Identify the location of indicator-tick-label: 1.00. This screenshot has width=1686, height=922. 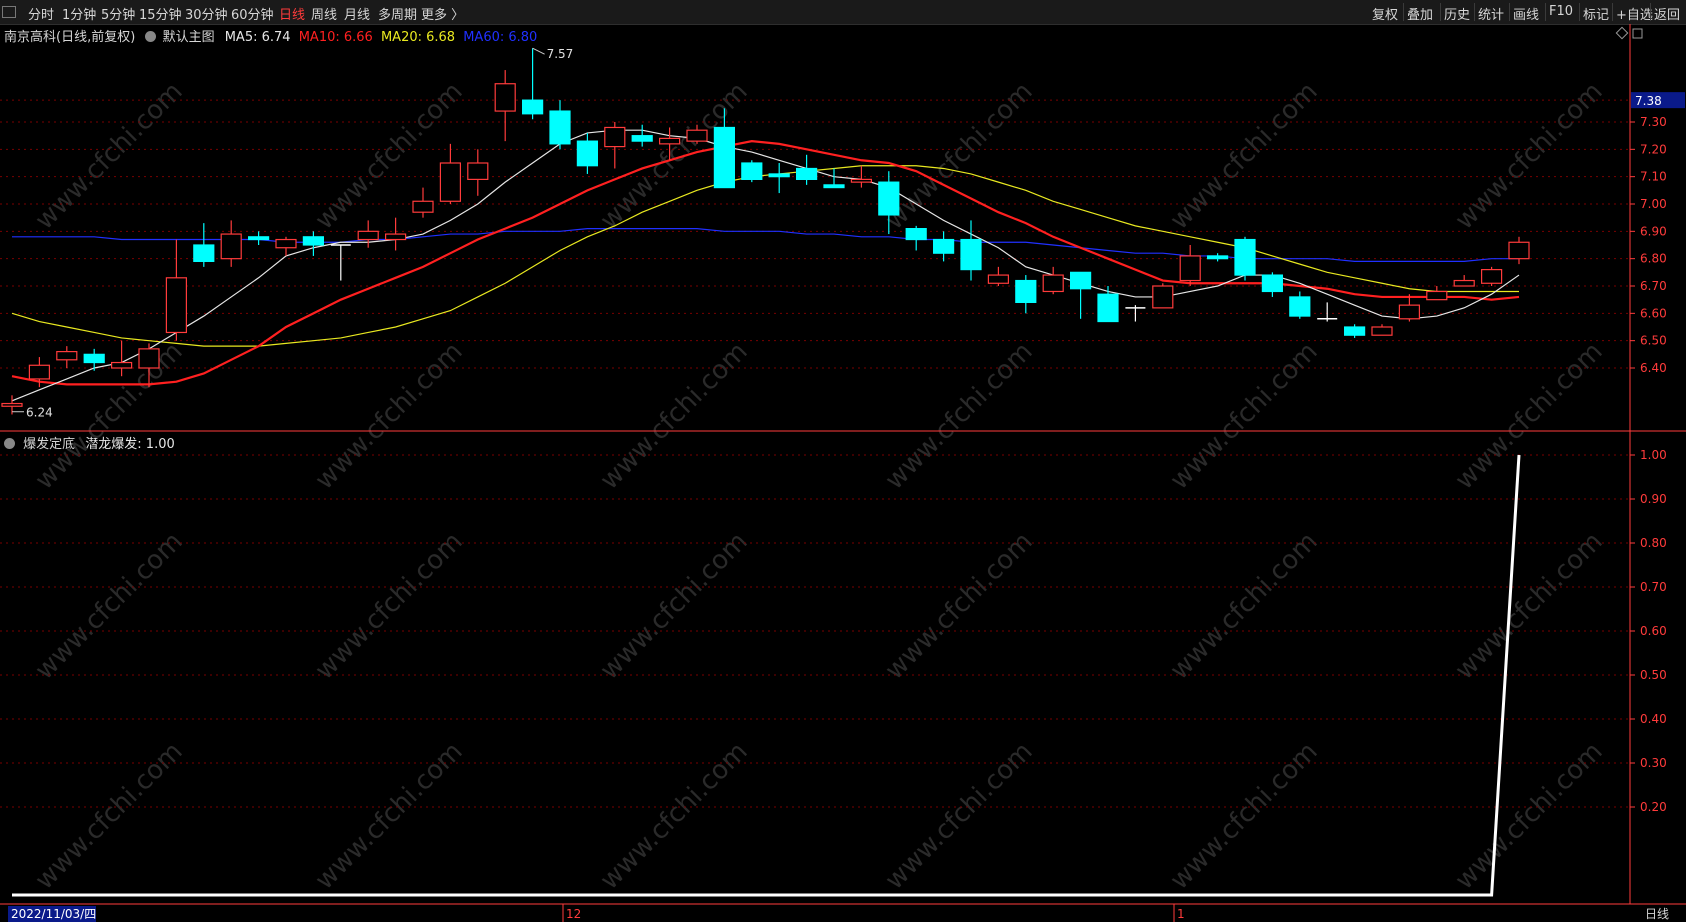
(1653, 455).